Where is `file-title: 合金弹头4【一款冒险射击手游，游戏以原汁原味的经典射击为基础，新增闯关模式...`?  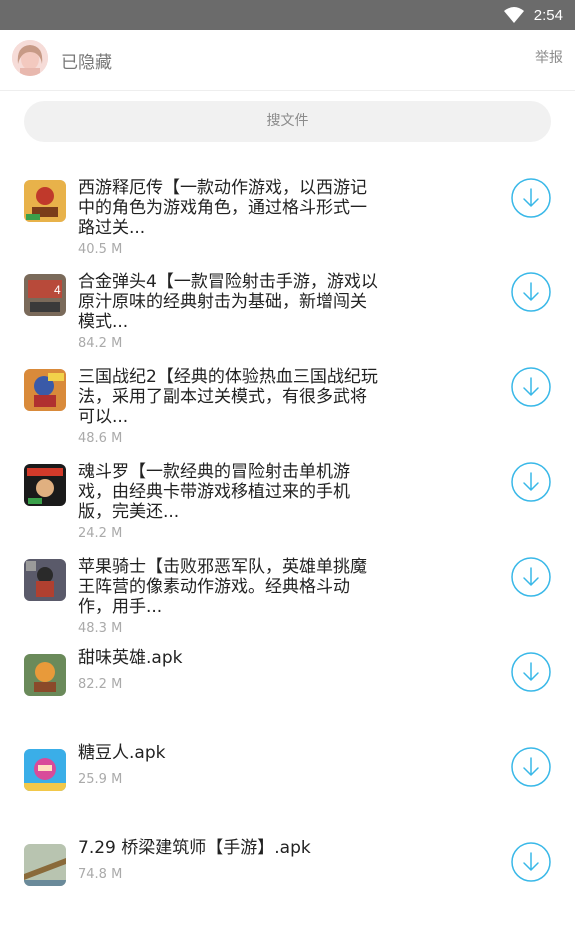 file-title: 合金弹头4【一款冒险射击手游，游戏以原汁原味的经典射击为基础，新增闯关模式... is located at coordinates (228, 302).